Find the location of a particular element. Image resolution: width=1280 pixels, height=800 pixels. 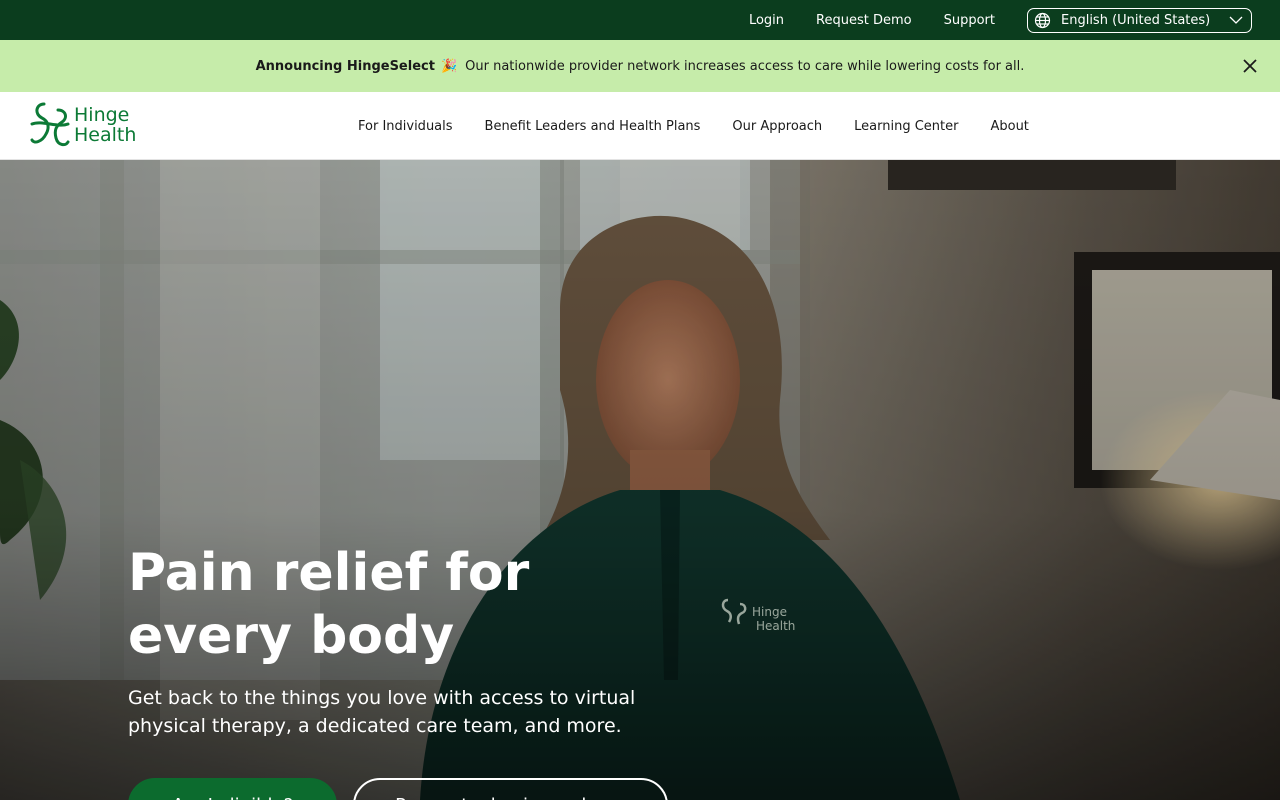

hero-cta-group: Am I eligible? Request a business demo is located at coordinates (408, 789).